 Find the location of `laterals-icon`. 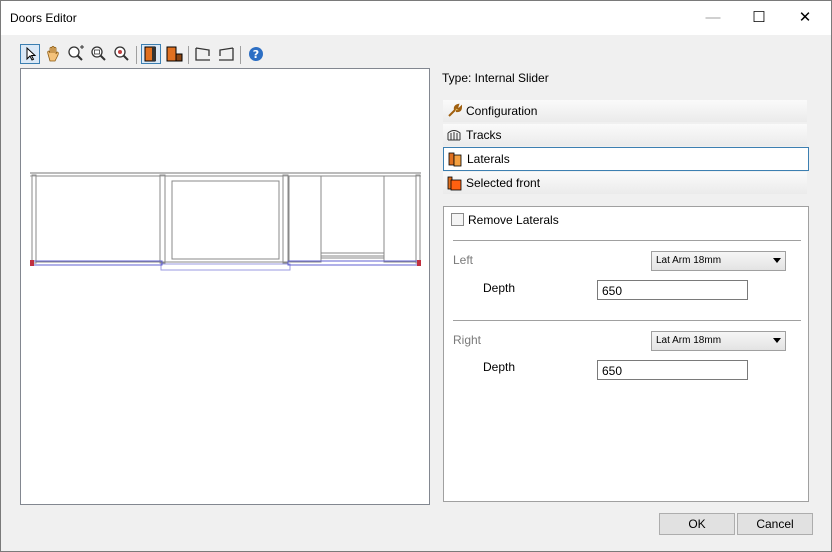

laterals-icon is located at coordinates (455, 159).